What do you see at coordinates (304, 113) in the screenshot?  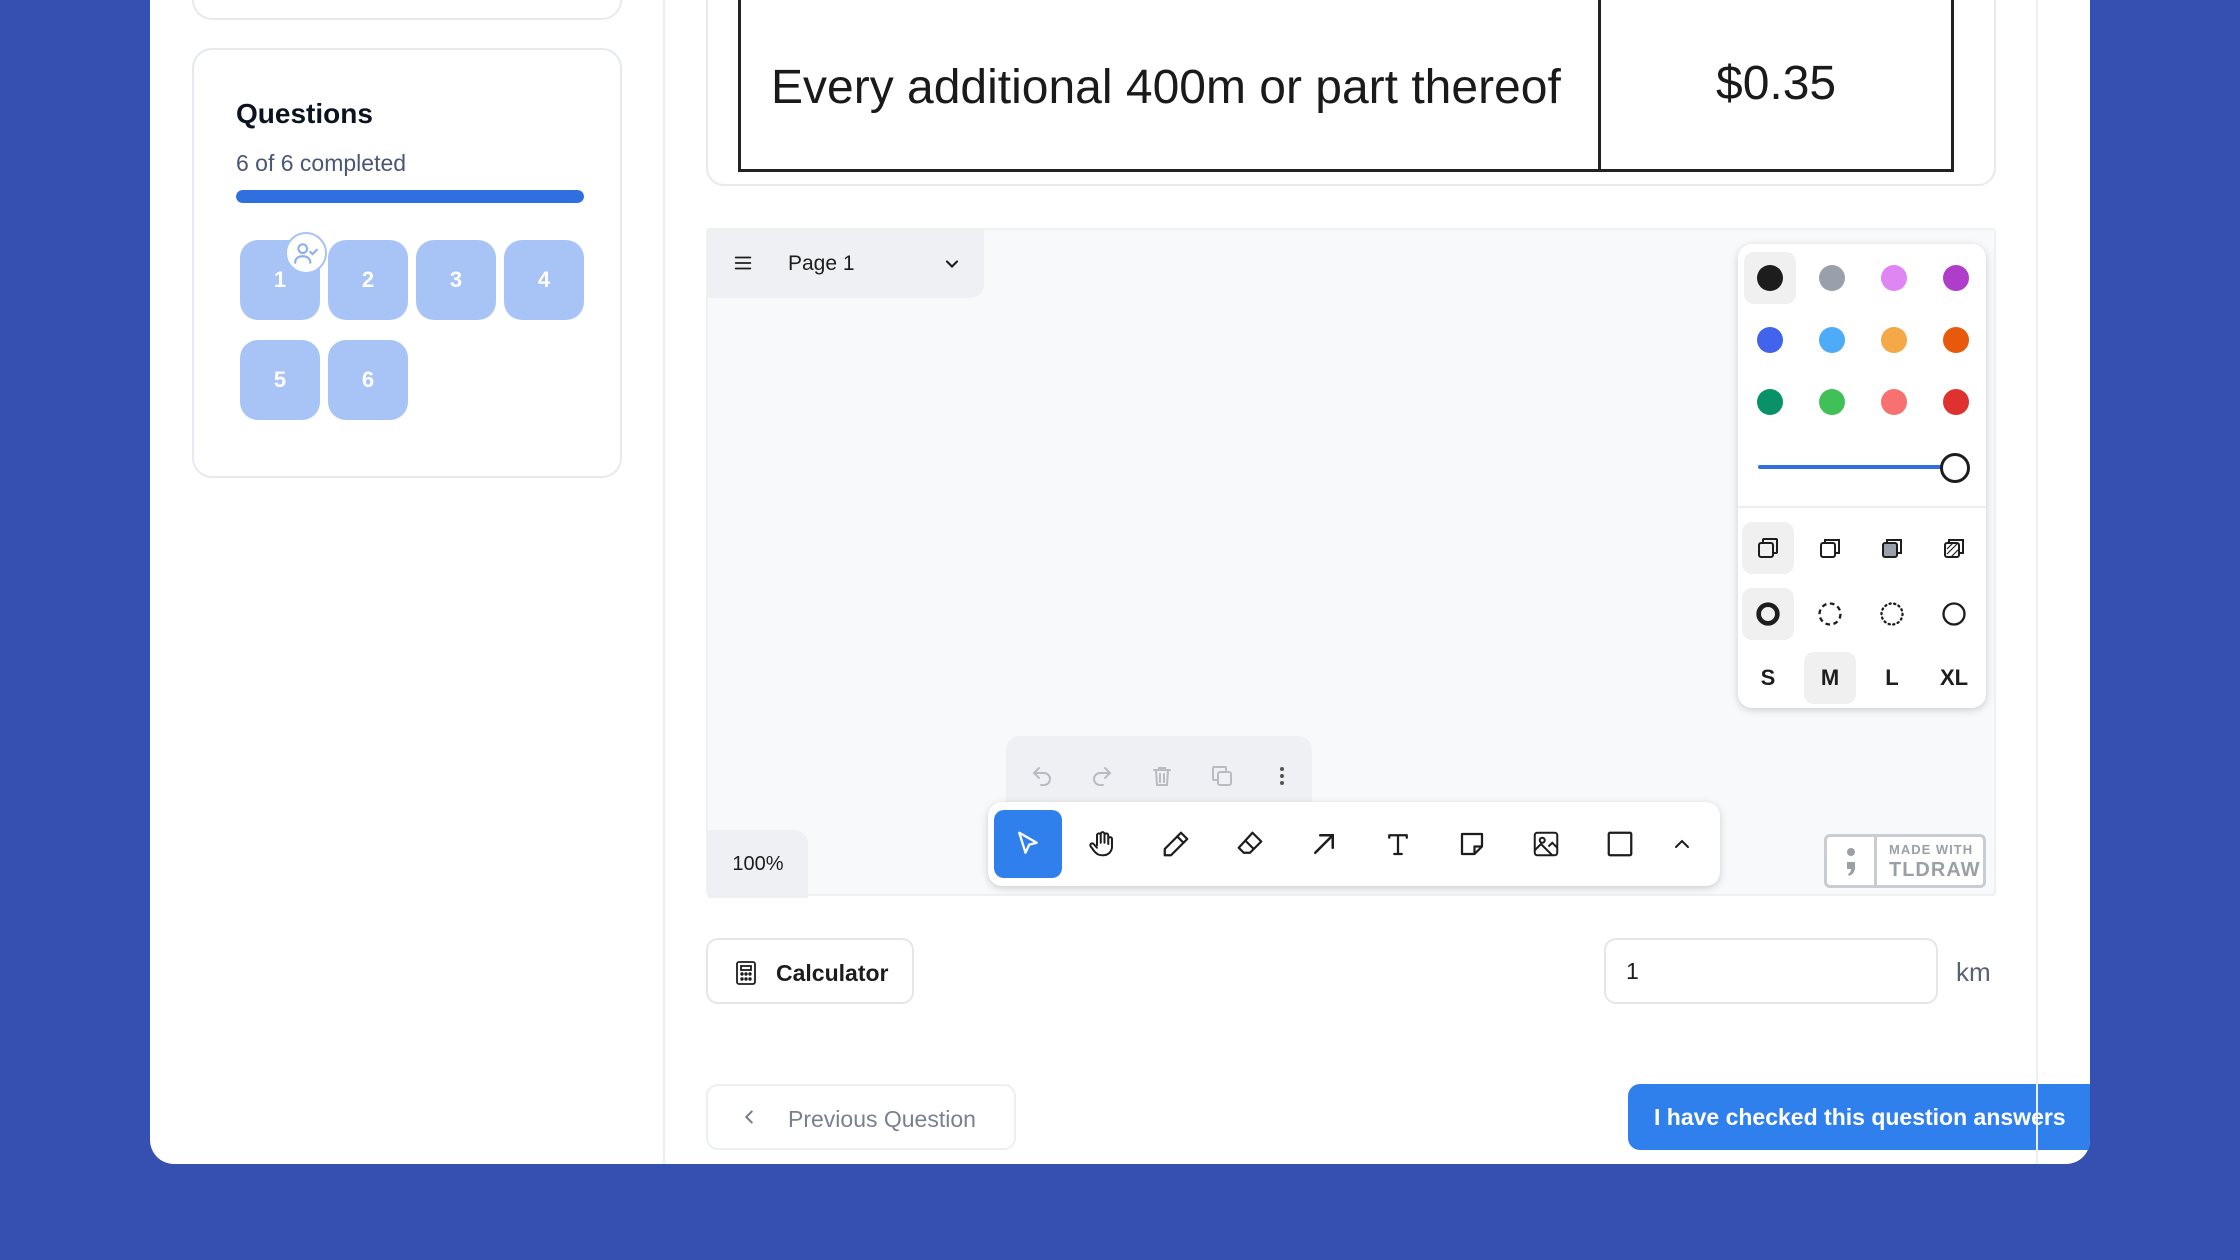 I see `questions-title: Questions` at bounding box center [304, 113].